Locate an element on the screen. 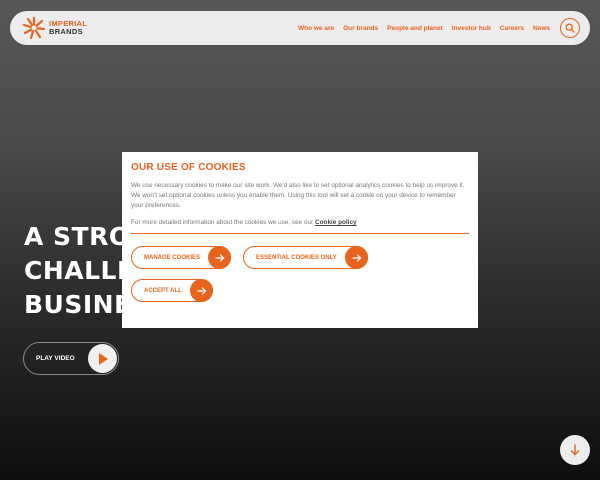 The height and width of the screenshot is (480, 600). cookie-button-row: MANAGE COOKIES ESSENTIAL COOKIES ONLY is located at coordinates (300, 257).